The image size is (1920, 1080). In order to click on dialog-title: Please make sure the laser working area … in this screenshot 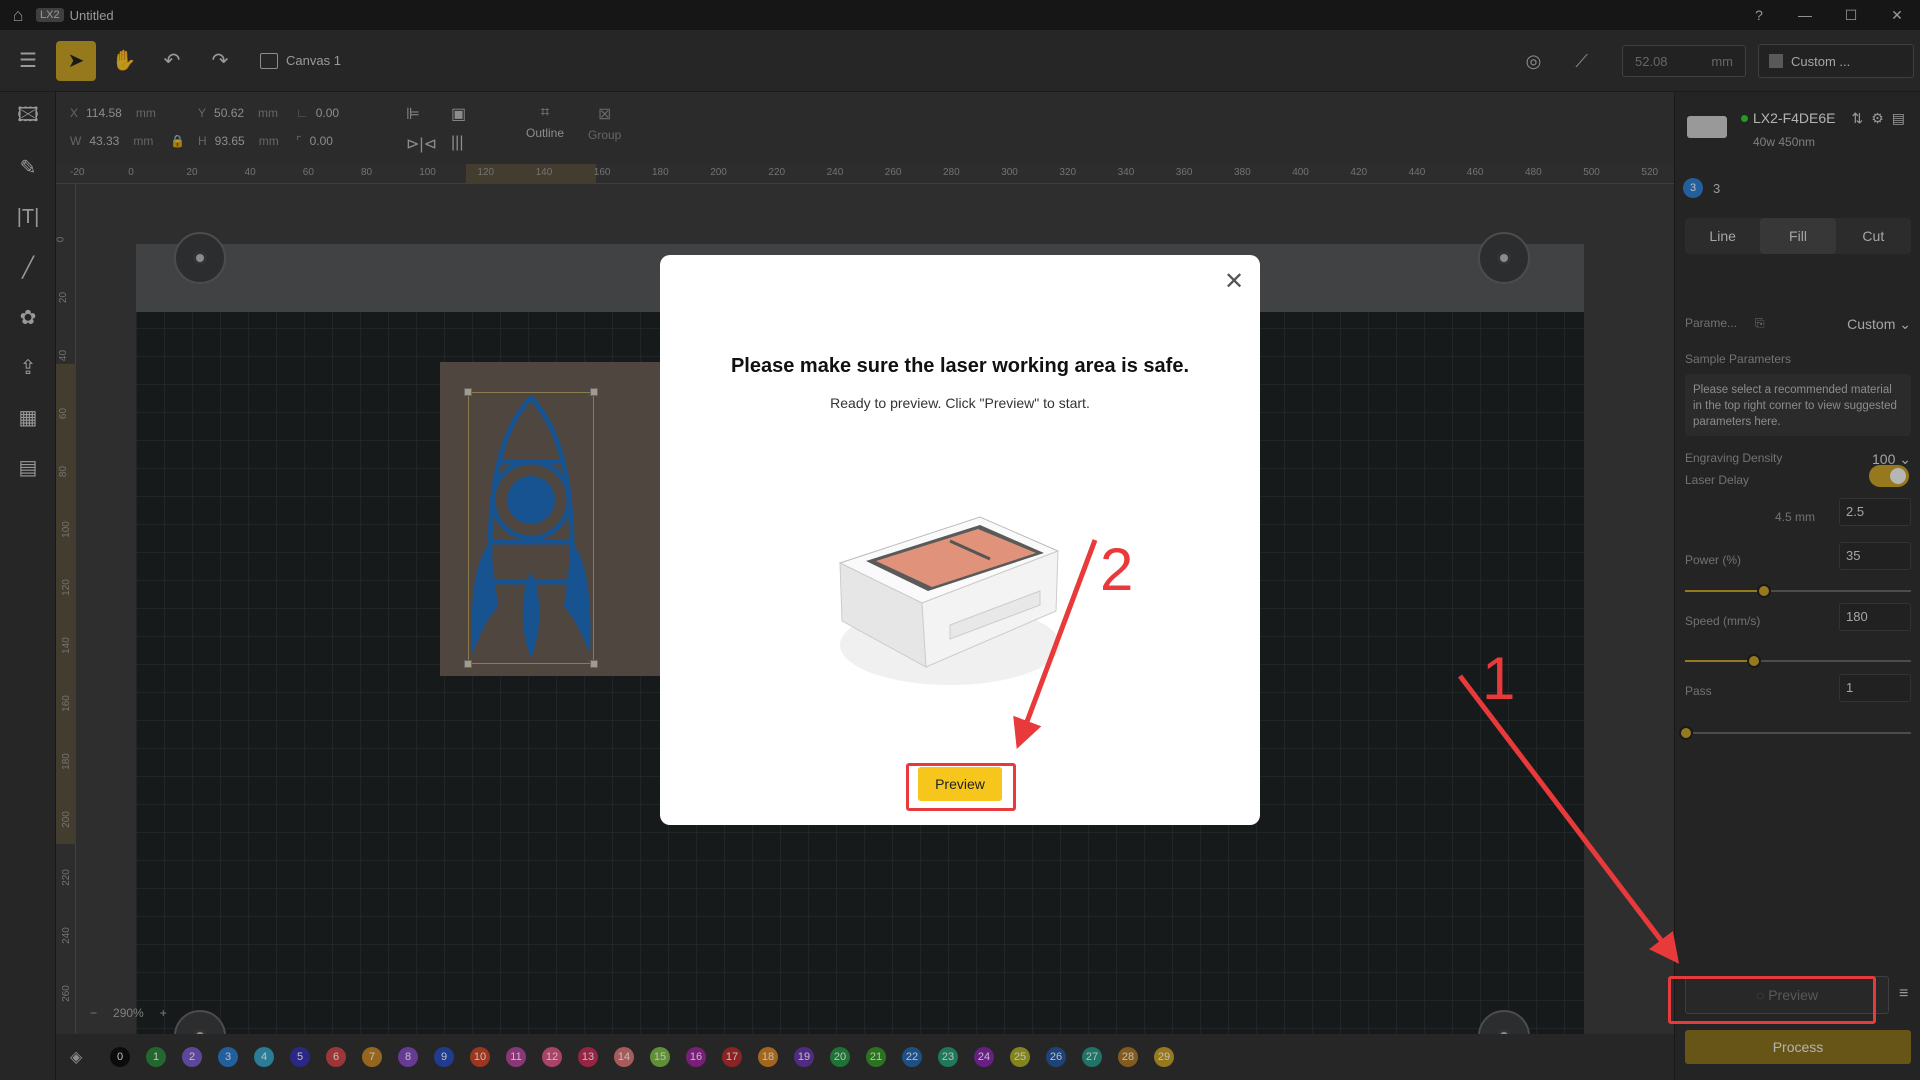, I will do `click(960, 366)`.